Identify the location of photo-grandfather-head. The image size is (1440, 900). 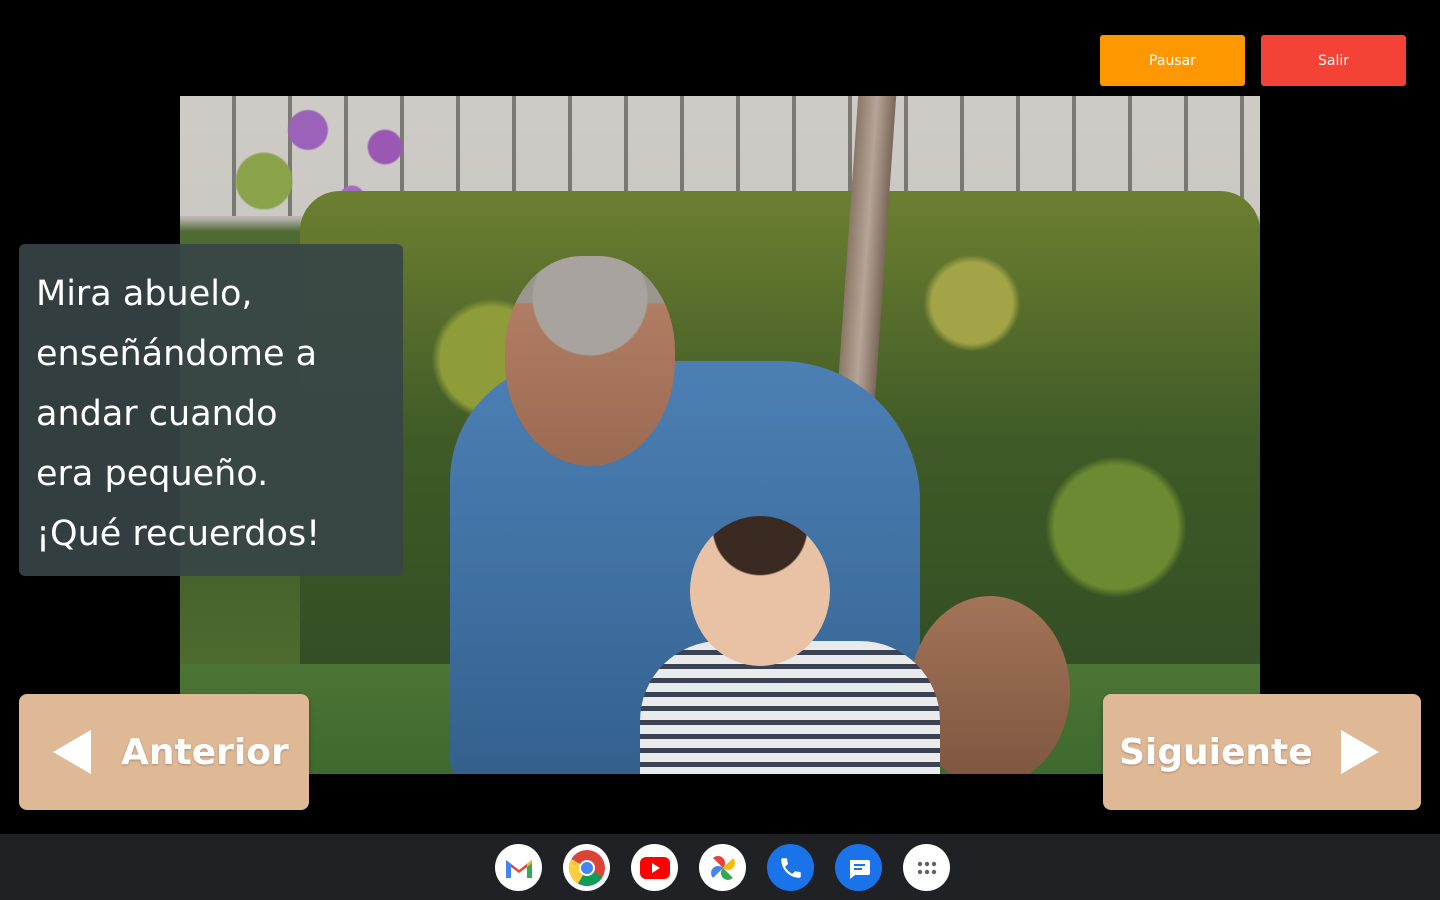
(590, 361).